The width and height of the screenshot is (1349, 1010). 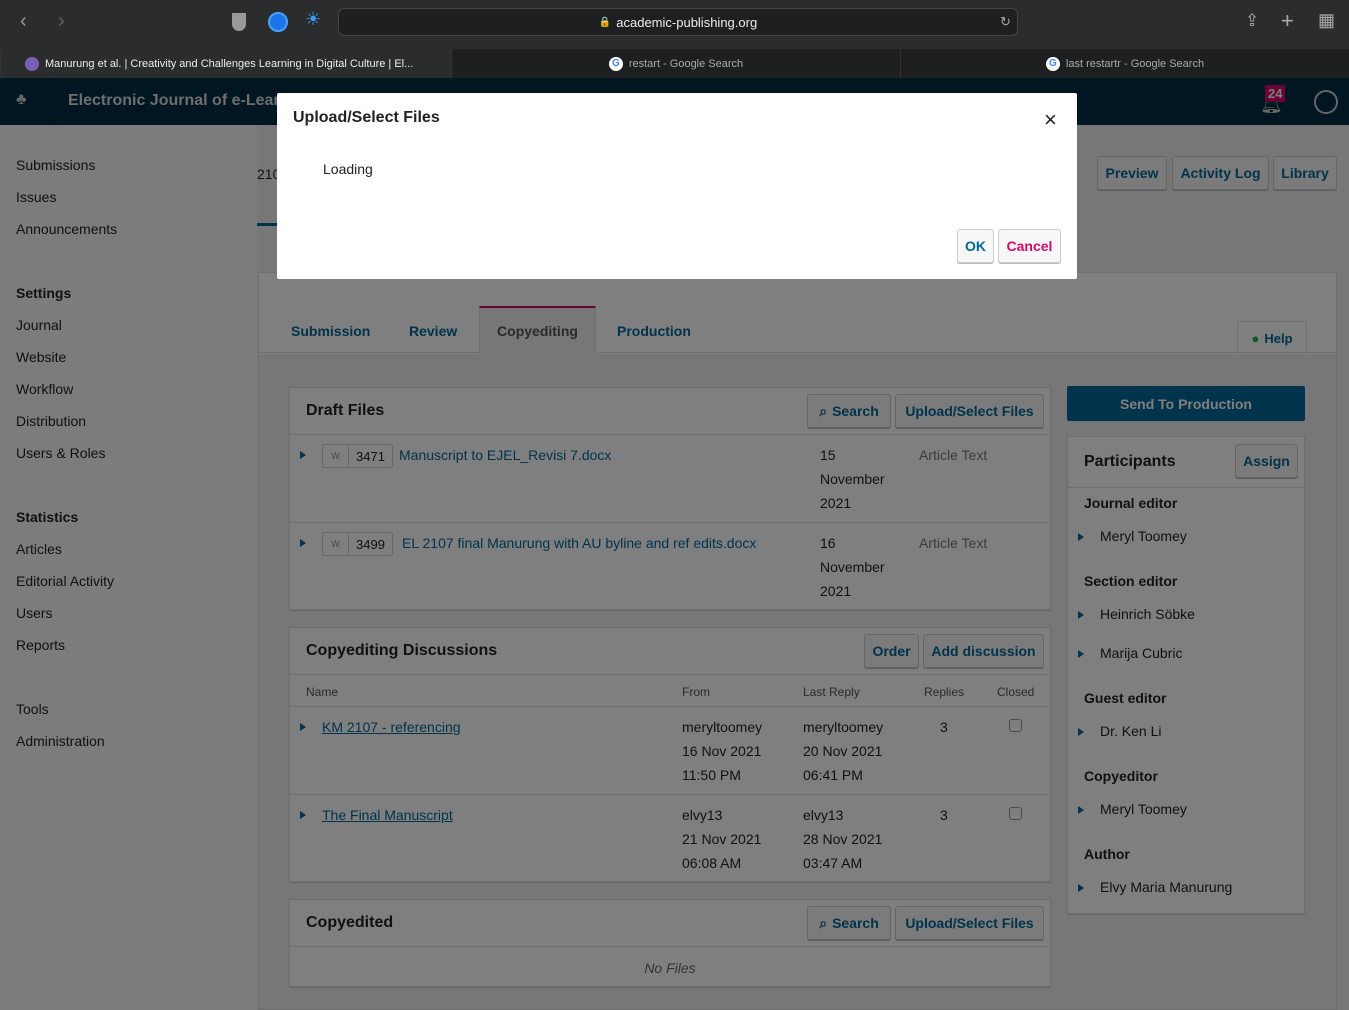 I want to click on lock-icon: 🔒, so click(x=605, y=22).